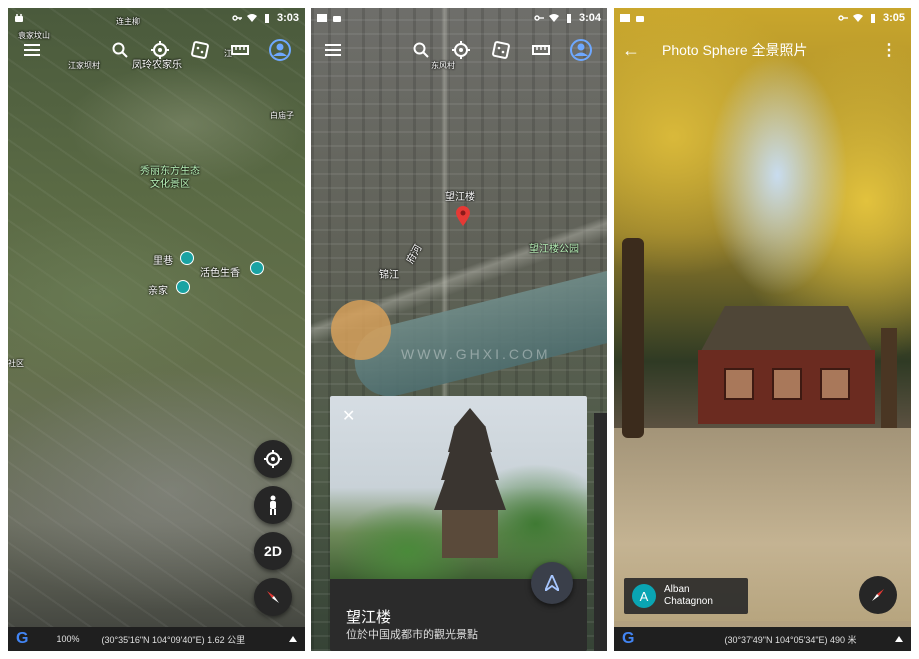 This screenshot has height=659, width=919. Describe the element at coordinates (173, 639) in the screenshot. I see `coordinates: (30°35'16"N 104°09'40"E) 1.62 公里` at that location.